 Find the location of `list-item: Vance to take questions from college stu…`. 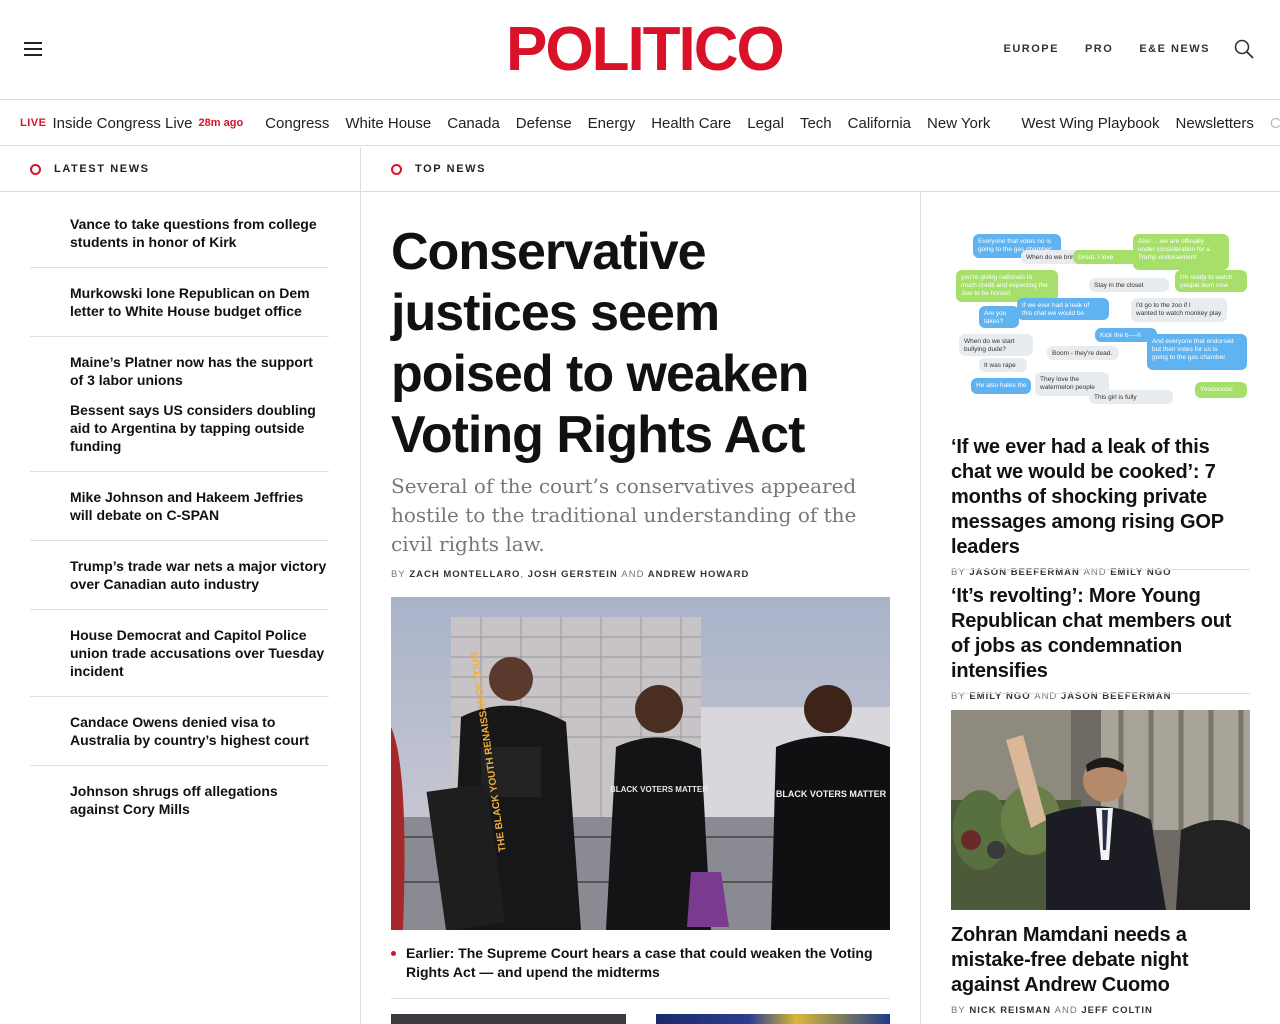

list-item: Vance to take questions from college stu… is located at coordinates (179, 236).